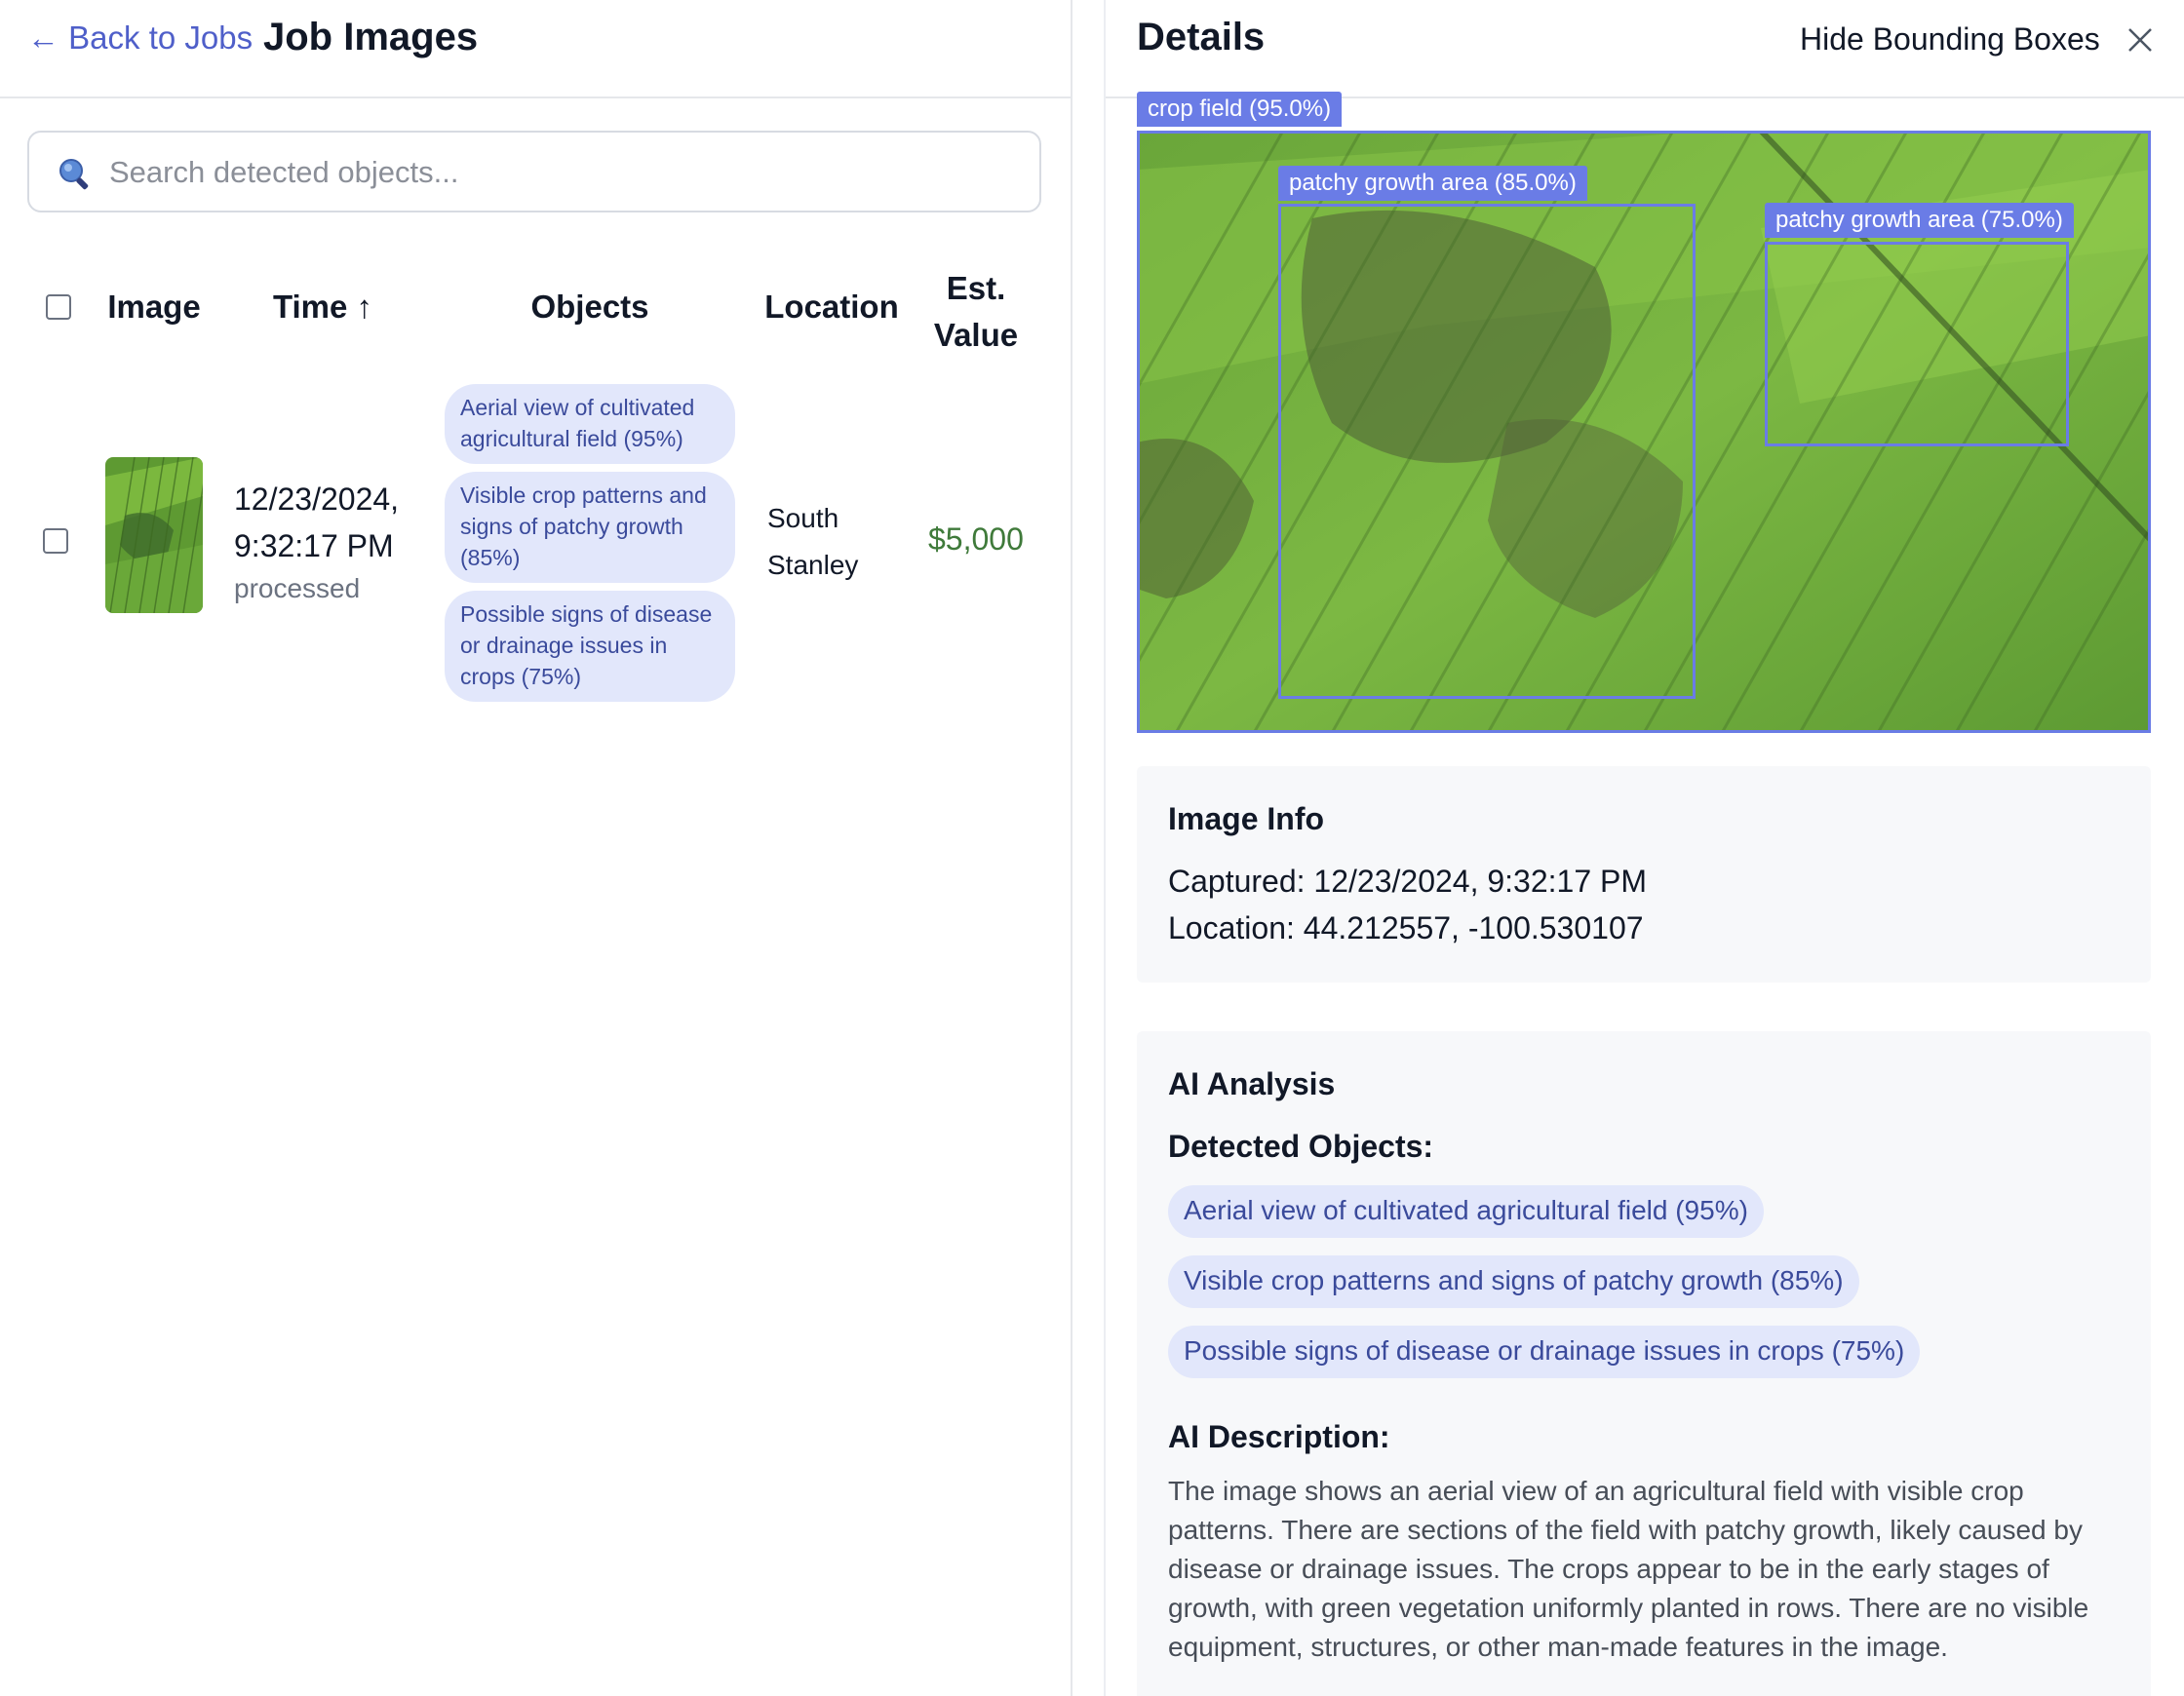  Describe the element at coordinates (371, 37) in the screenshot. I see `page-title: Job Images` at that location.